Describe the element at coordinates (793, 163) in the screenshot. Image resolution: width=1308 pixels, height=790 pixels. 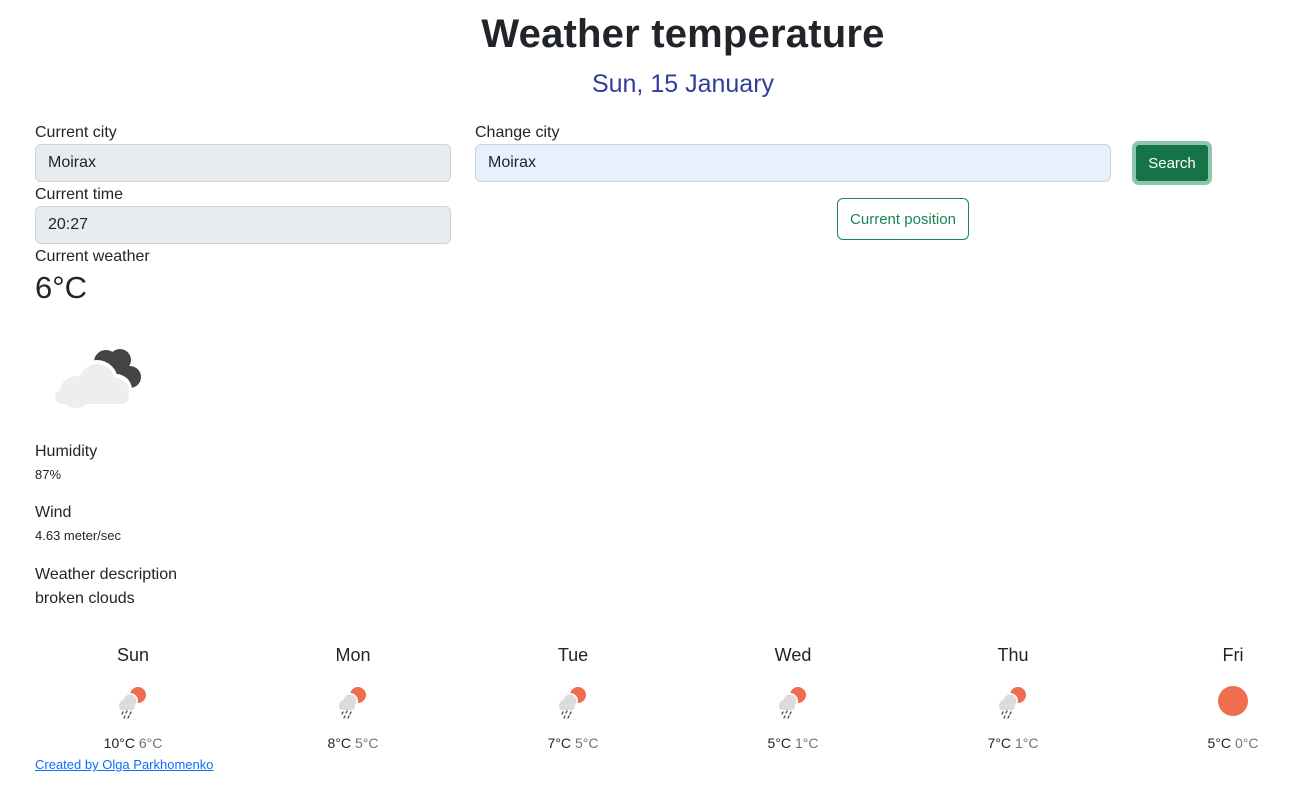
I see `city-search-input` at that location.